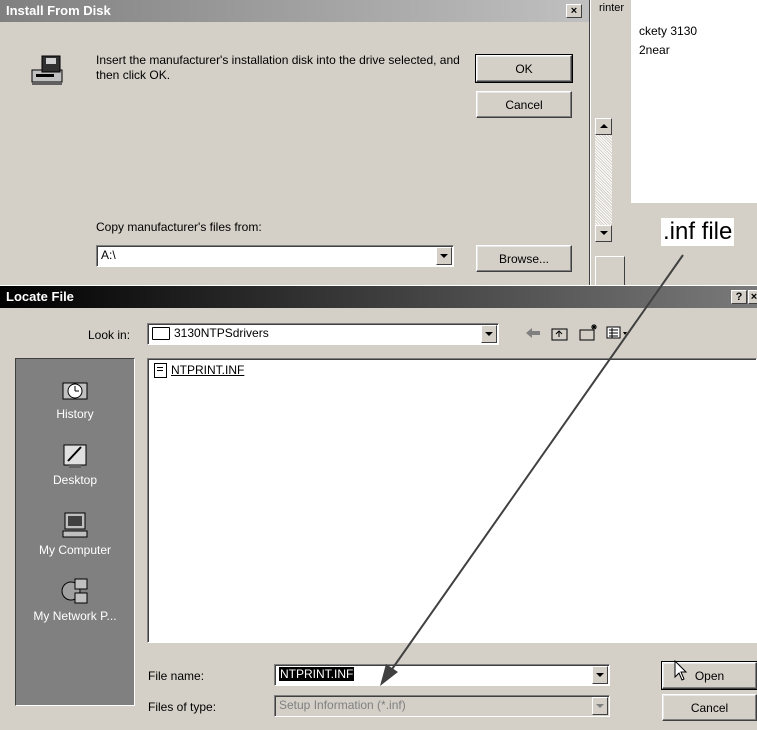 The height and width of the screenshot is (730, 757). I want to click on locate-dialog-close-button: ×, so click(752, 297).